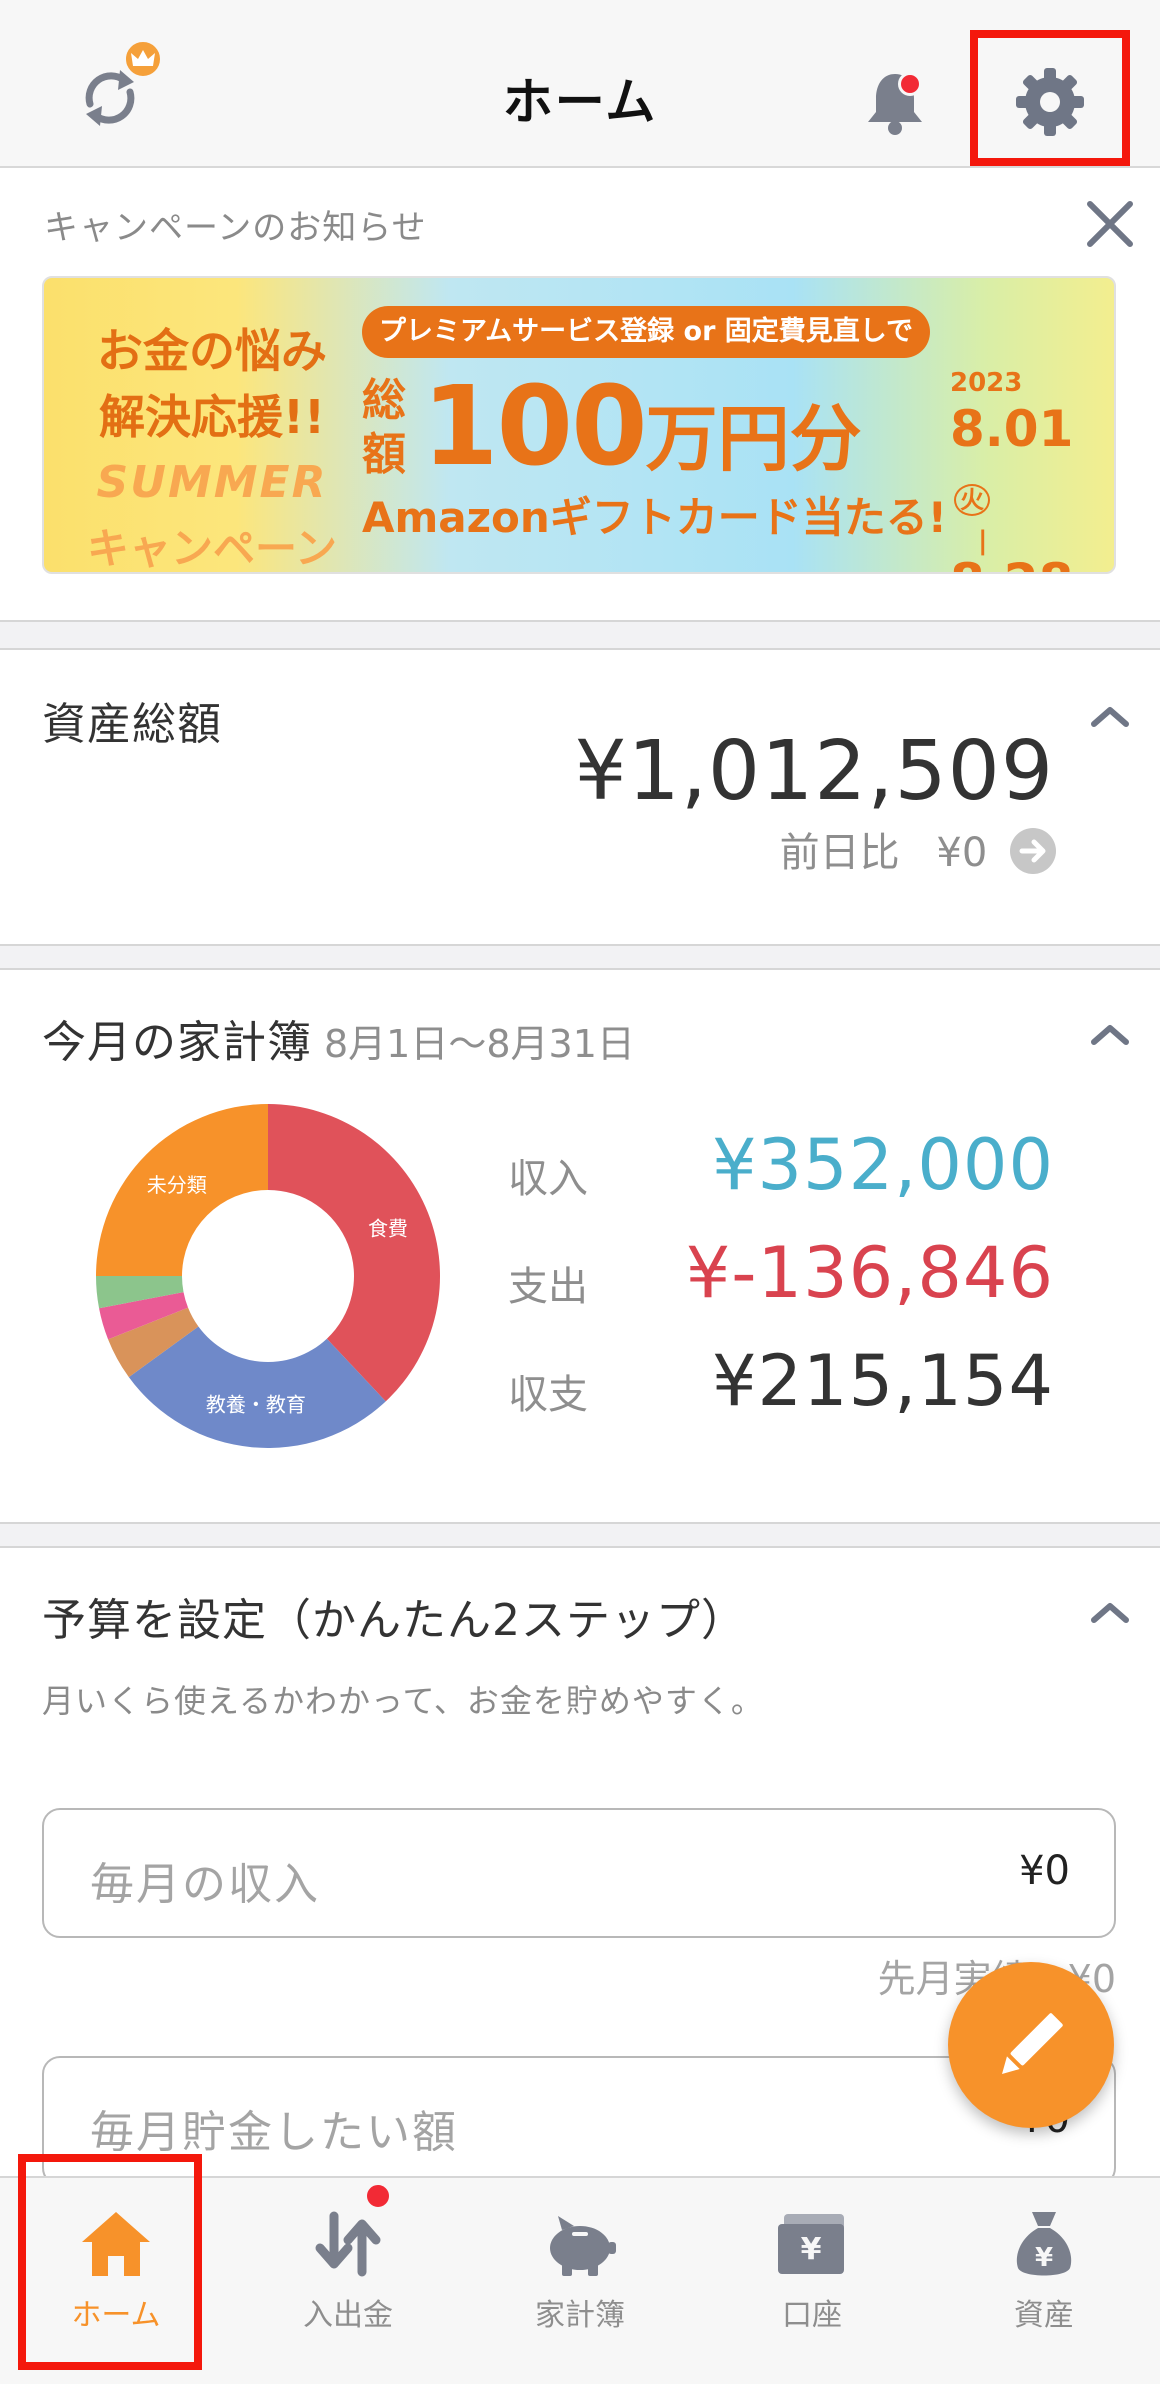 This screenshot has width=1160, height=2384. I want to click on arrow-right-icon, so click(1033, 851).